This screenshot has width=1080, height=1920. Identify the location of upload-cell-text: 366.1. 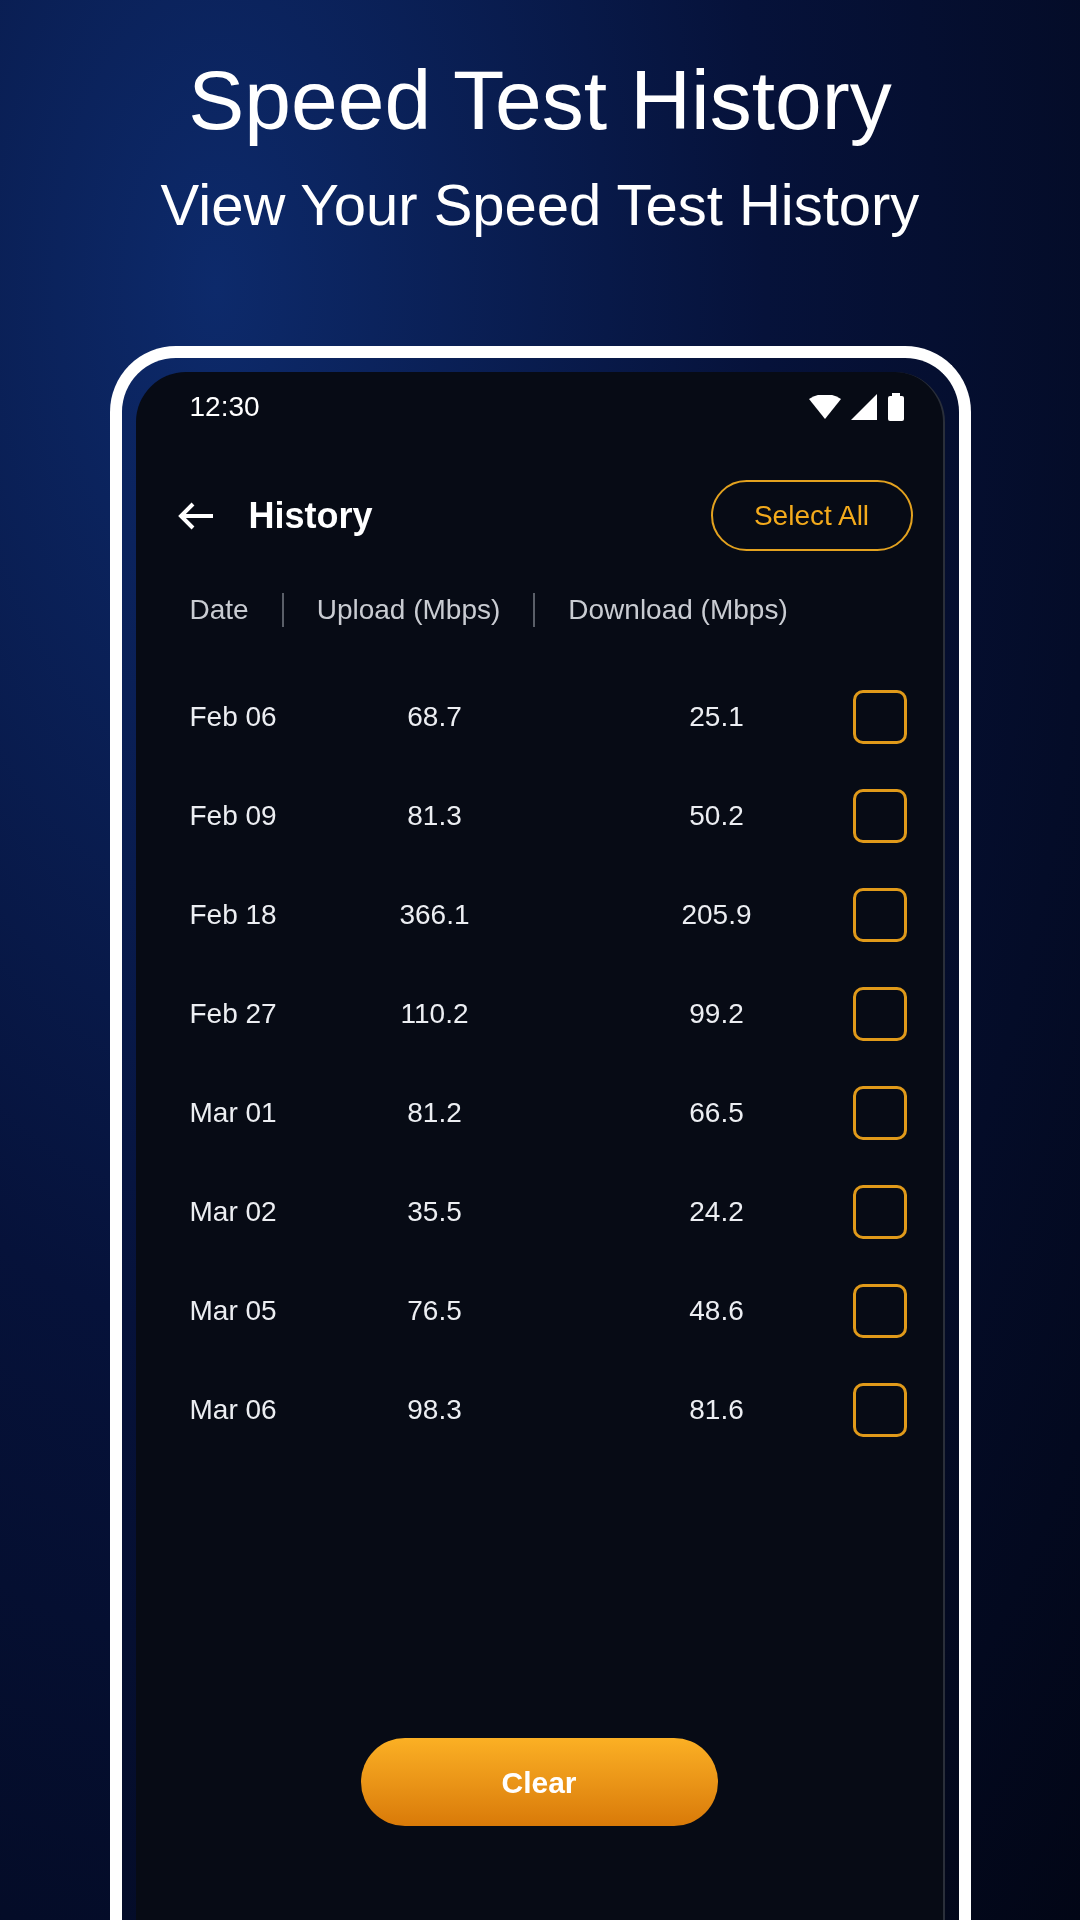
(434, 914).